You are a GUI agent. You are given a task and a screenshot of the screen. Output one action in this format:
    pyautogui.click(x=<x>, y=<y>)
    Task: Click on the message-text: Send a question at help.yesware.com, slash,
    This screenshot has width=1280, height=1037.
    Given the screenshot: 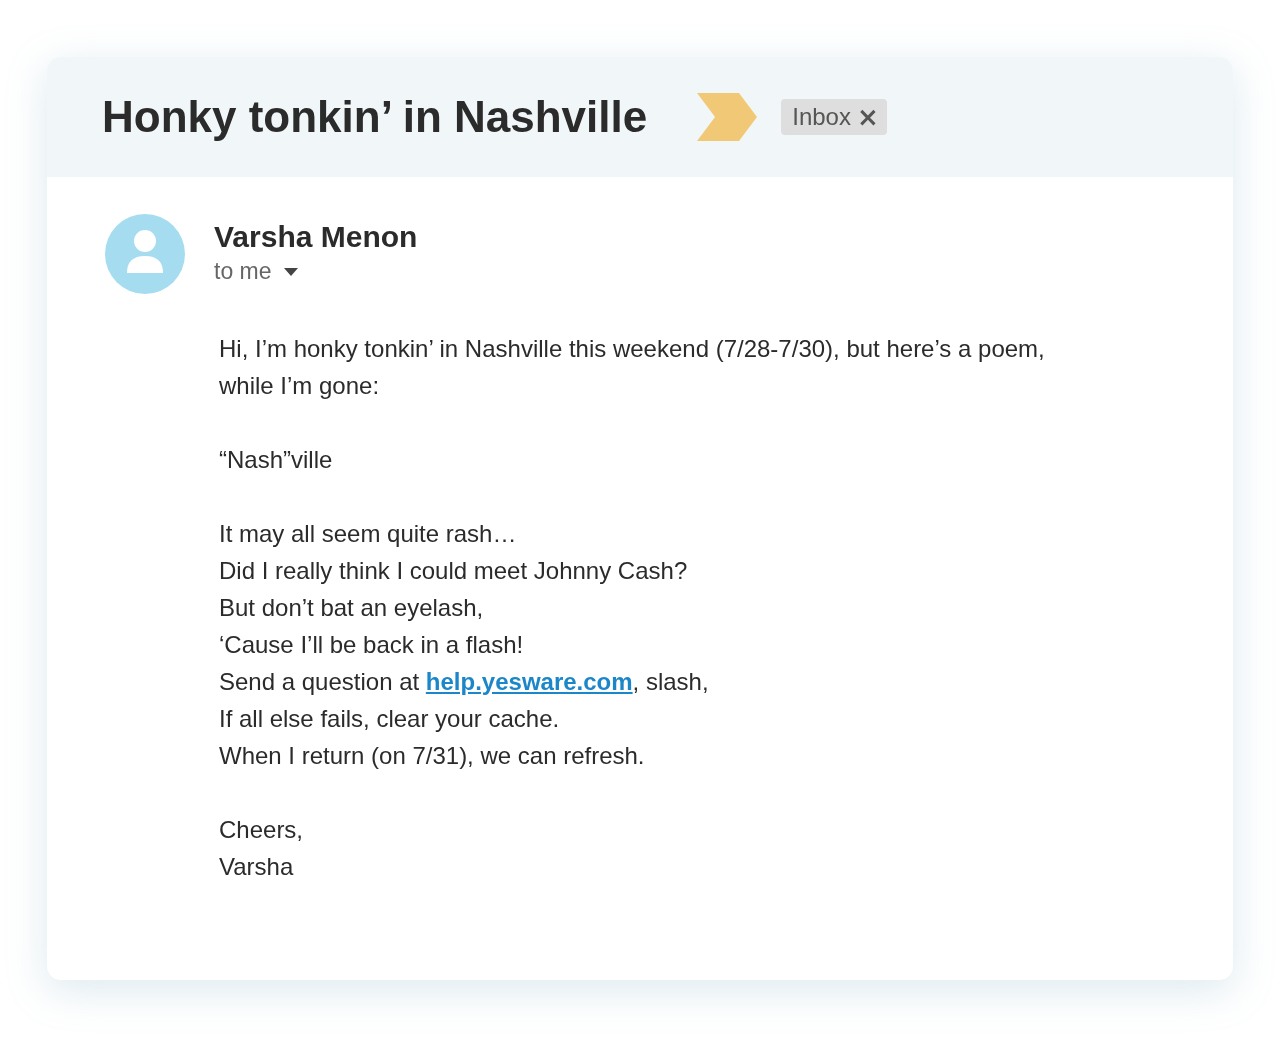 What is the action you would take?
    pyautogui.click(x=464, y=682)
    